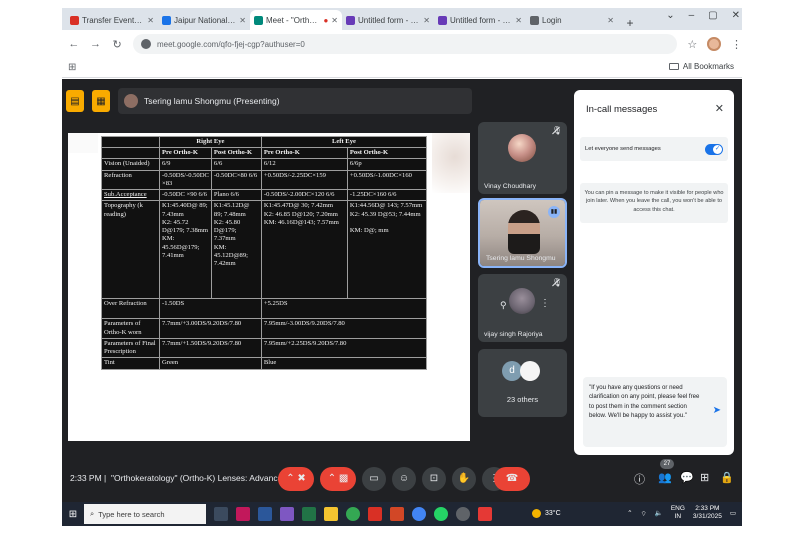 The width and height of the screenshot is (800, 533). I want to click on table-cell, so click(130, 153).